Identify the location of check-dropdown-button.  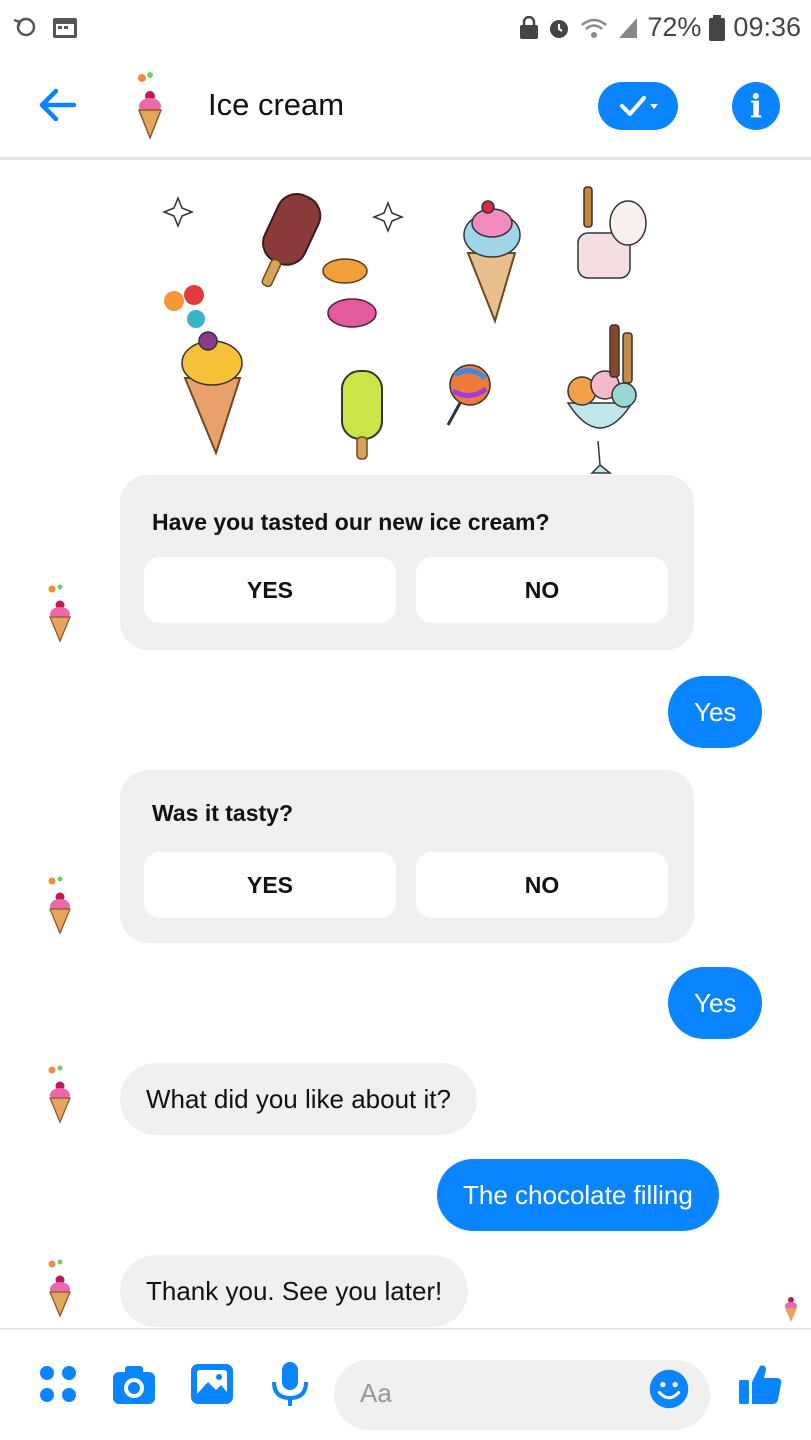
(638, 106).